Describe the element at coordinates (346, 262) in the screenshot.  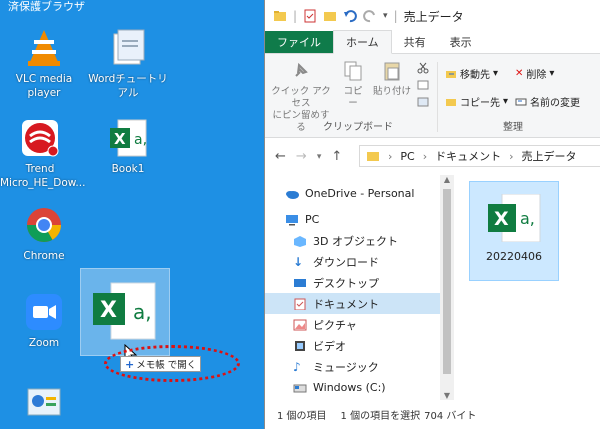
I see `nav-label: ダウンロード` at that location.